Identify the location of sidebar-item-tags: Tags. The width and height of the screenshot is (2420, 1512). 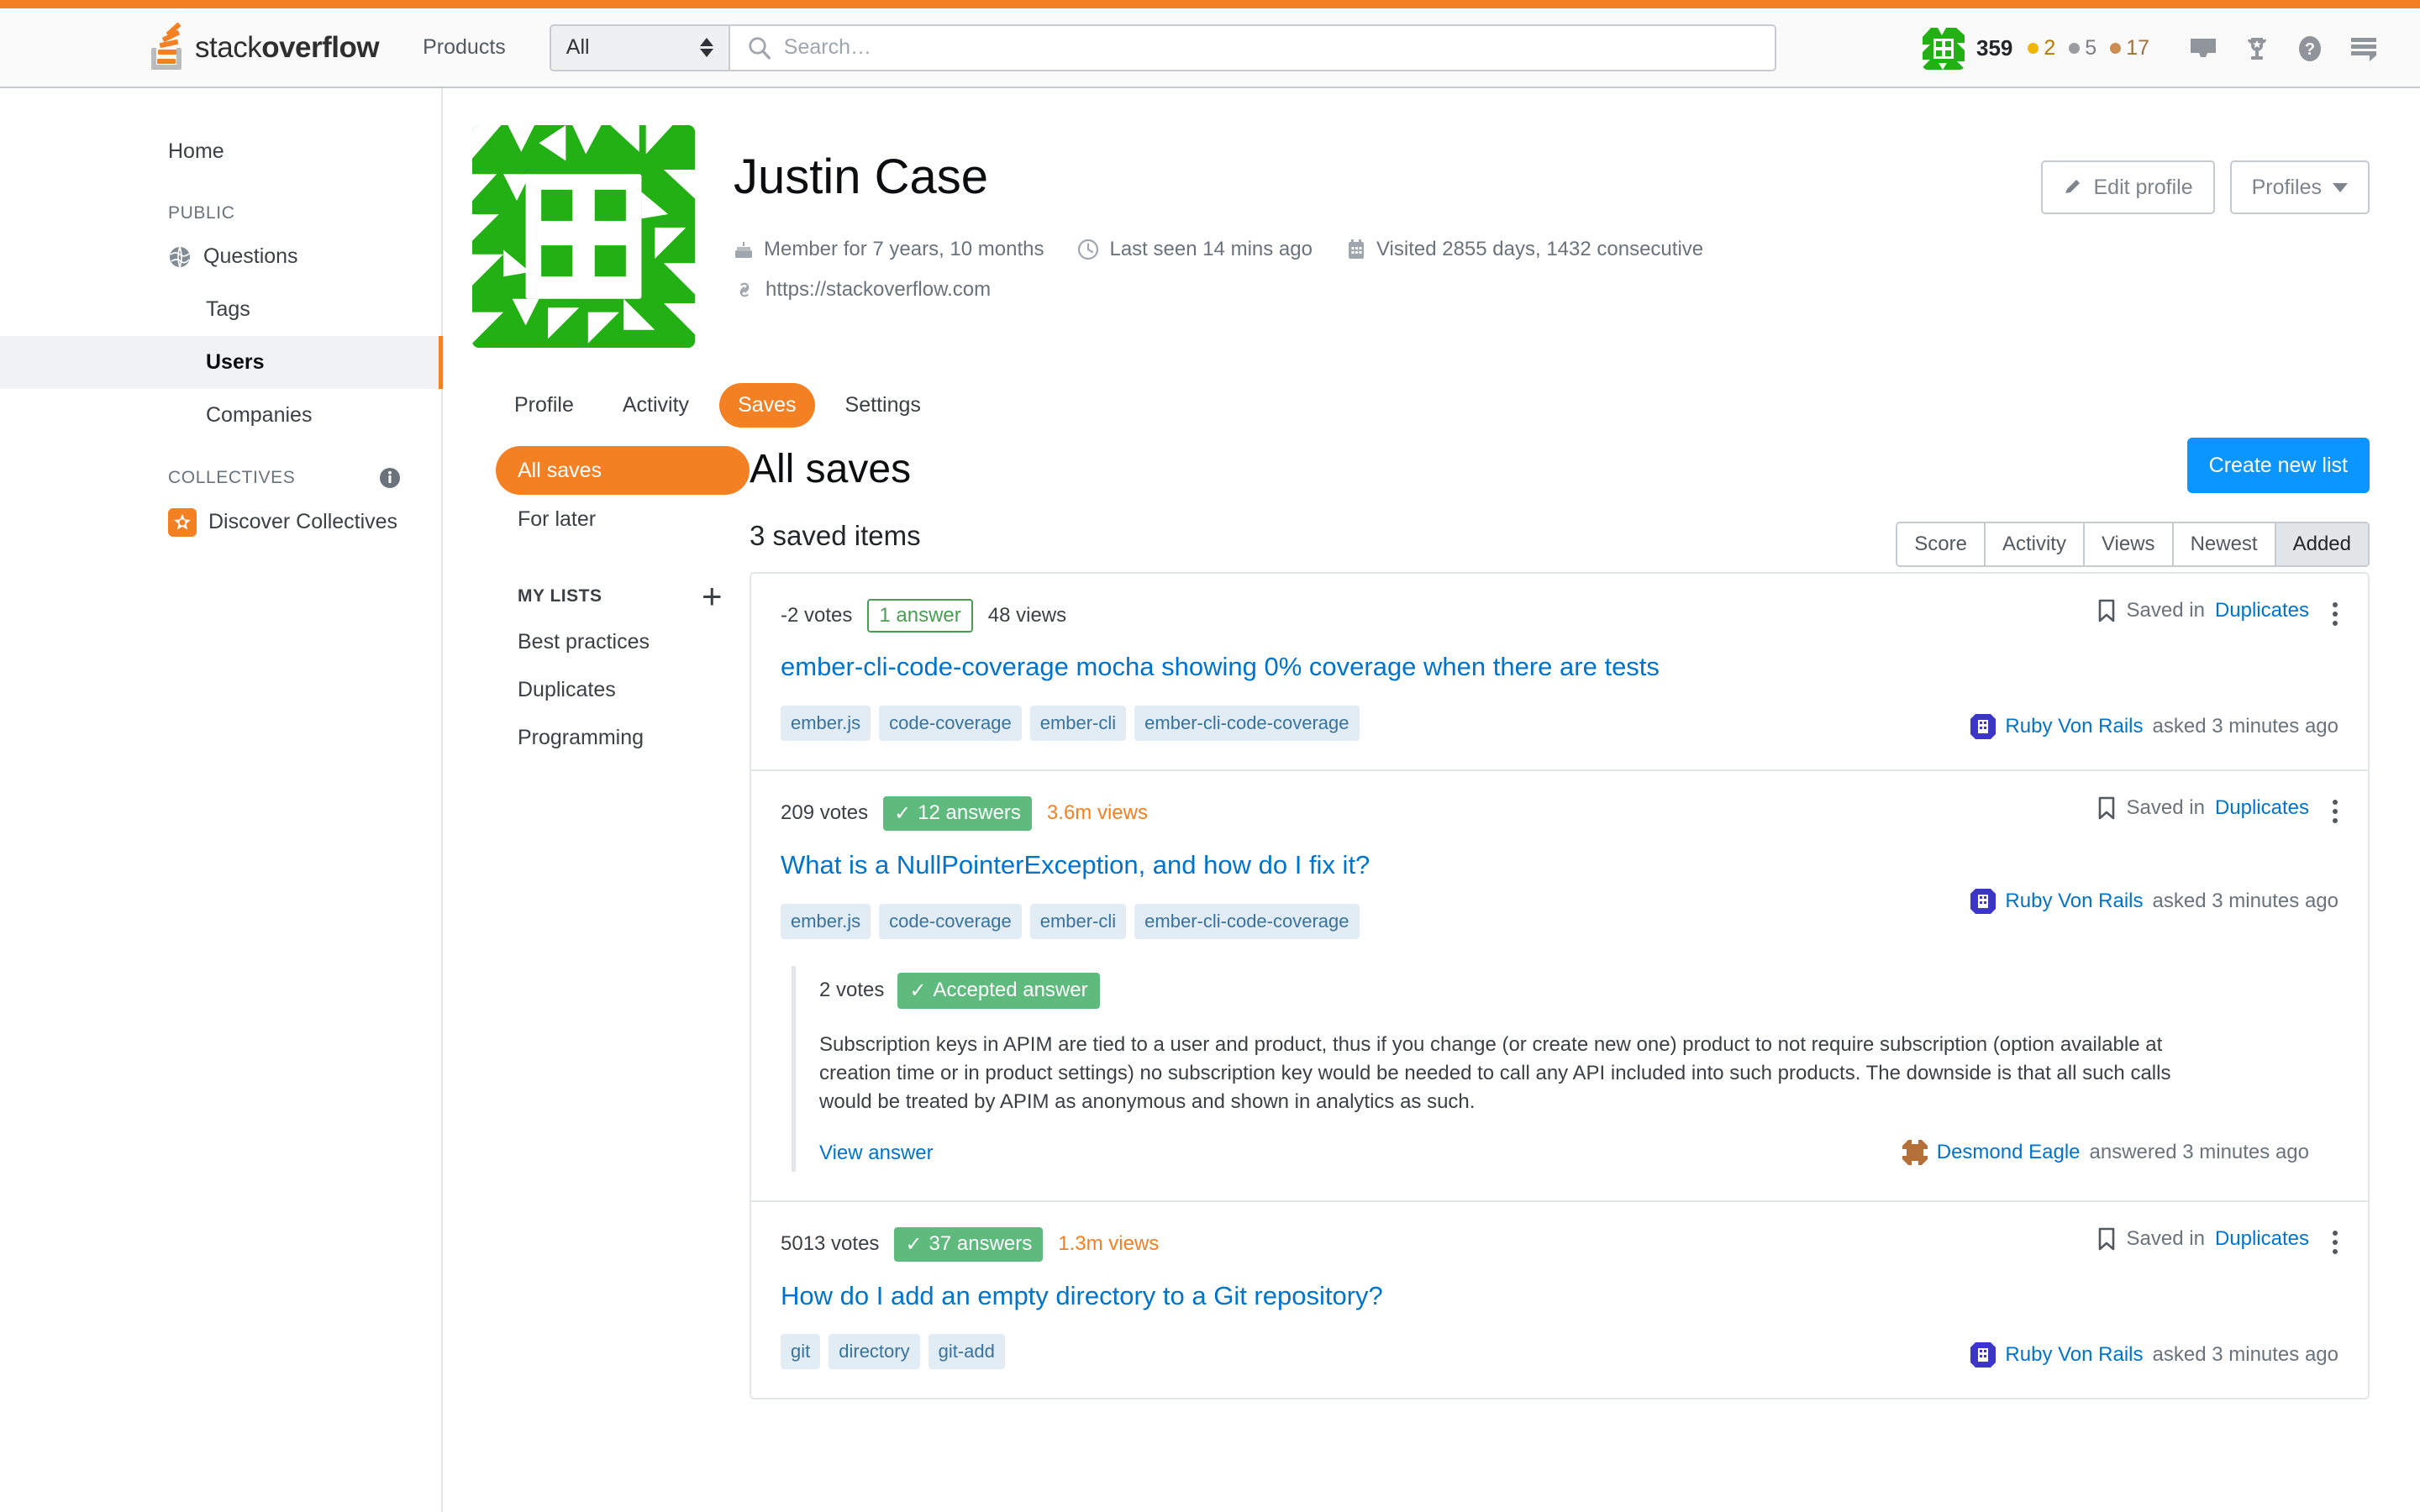
(220, 309).